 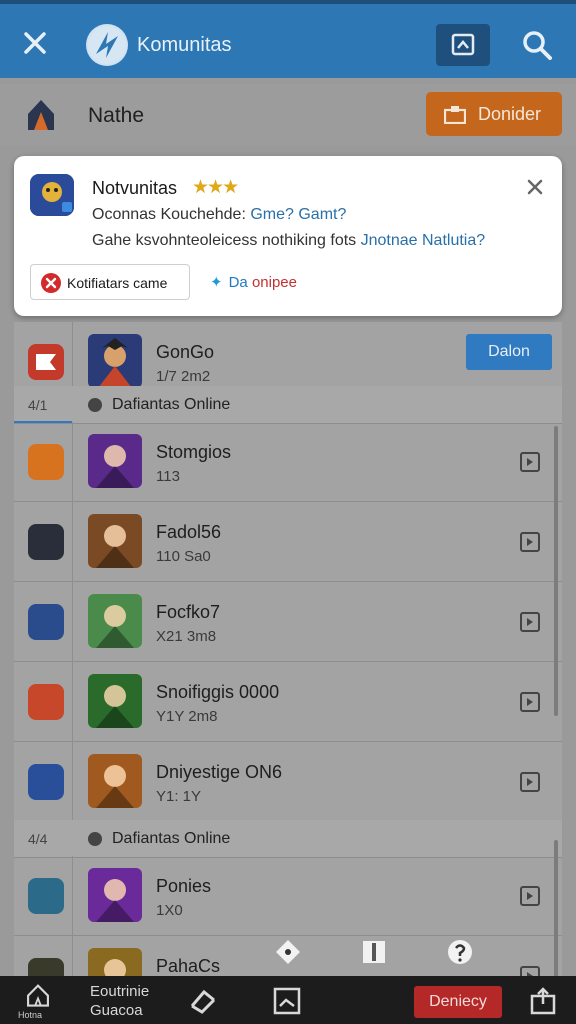 I want to click on deploy-button: Deniecy, so click(x=458, y=1002).